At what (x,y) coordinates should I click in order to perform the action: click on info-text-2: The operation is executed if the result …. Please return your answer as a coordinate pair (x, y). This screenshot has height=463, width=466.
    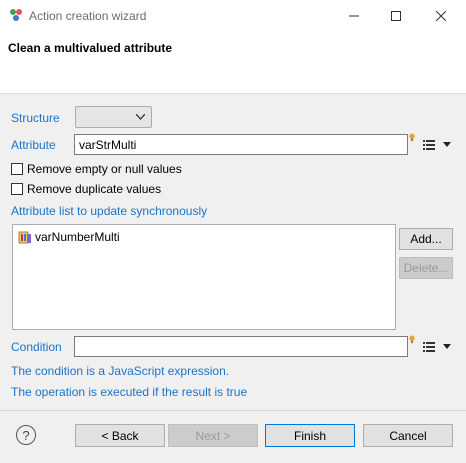
    Looking at the image, I should click on (129, 392).